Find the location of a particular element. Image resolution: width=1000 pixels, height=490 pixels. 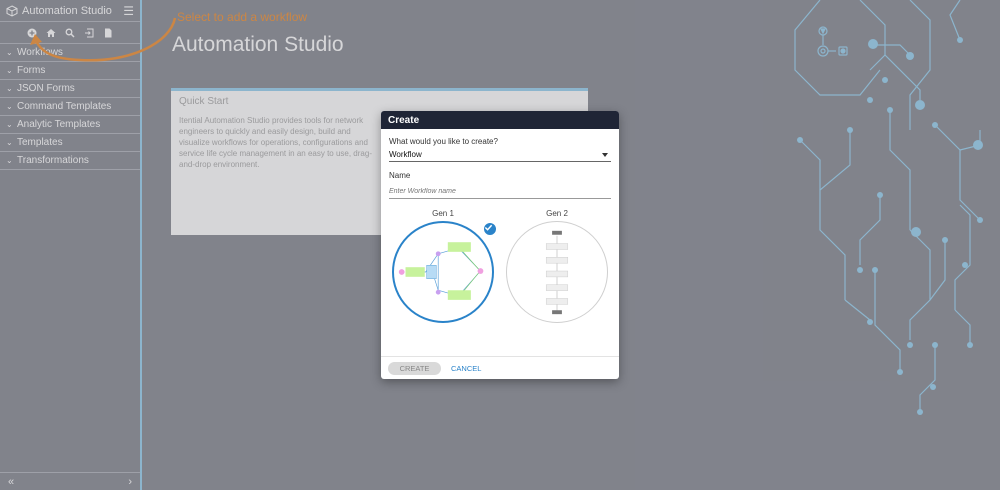

gen2-label: Gen 2 is located at coordinates (557, 213).